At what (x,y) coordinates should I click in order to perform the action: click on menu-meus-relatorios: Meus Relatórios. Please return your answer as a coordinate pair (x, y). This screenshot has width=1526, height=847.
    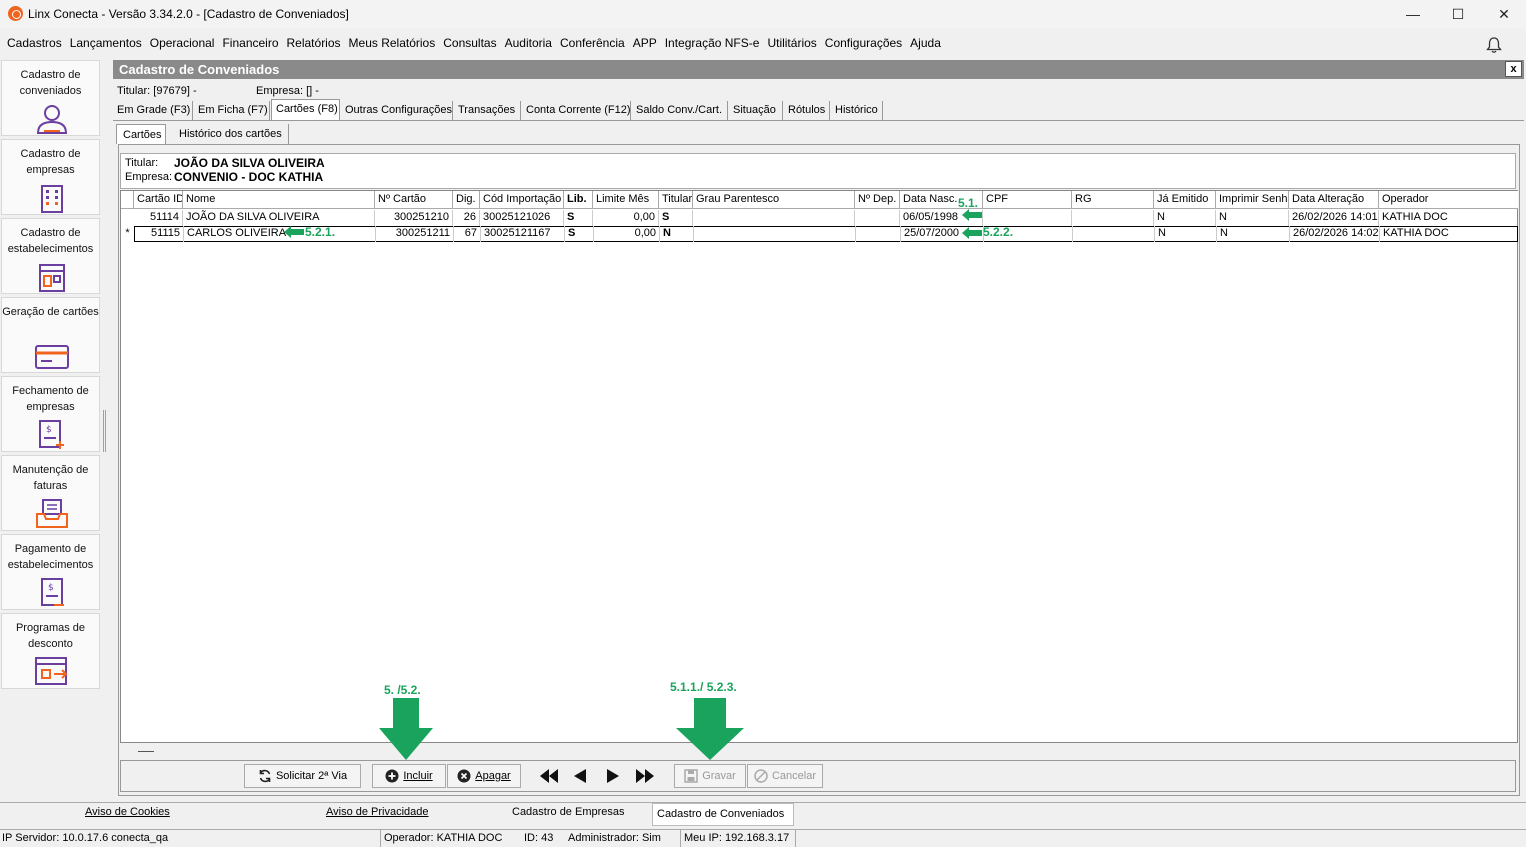
    Looking at the image, I should click on (392, 43).